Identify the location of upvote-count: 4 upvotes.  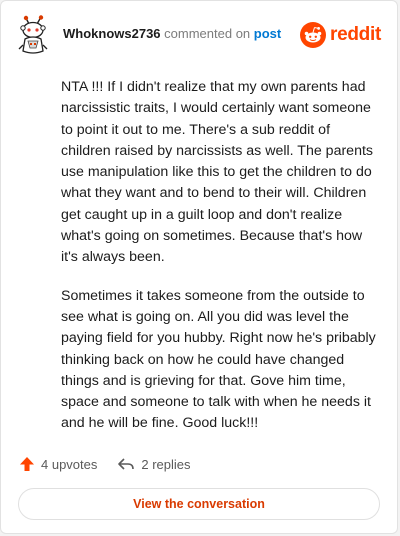
(69, 464).